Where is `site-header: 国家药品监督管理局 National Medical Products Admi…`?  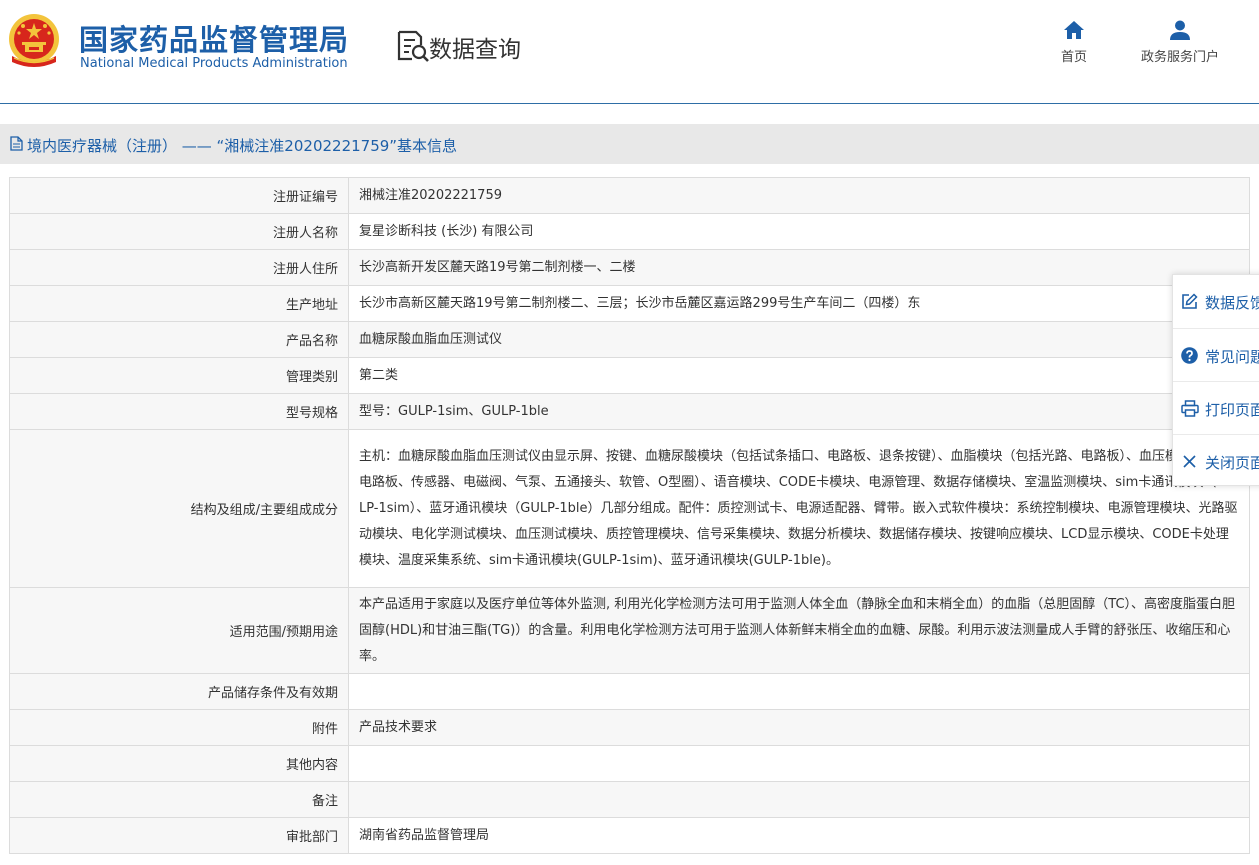 site-header: 国家药品监督管理局 National Medical Products Admi… is located at coordinates (629, 52).